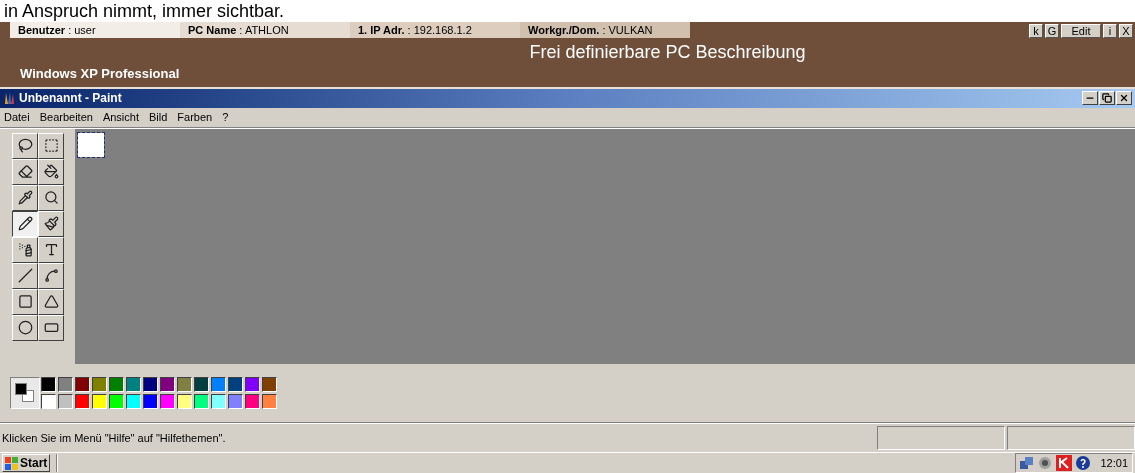 This screenshot has height=473, width=1135. What do you see at coordinates (195, 117) in the screenshot?
I see `menu-item: Farben` at bounding box center [195, 117].